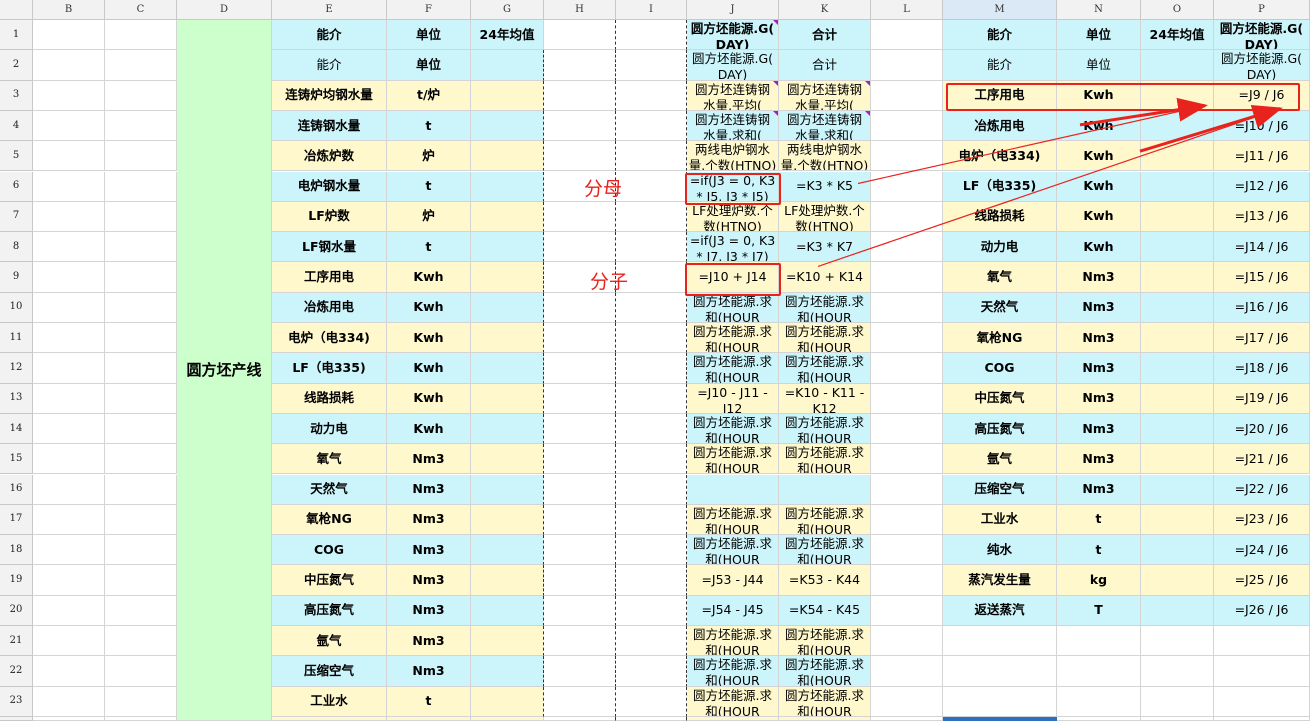  What do you see at coordinates (733, 35) in the screenshot?
I see `formula-header-j: 圆方坯能源.G( DAY)` at bounding box center [733, 35].